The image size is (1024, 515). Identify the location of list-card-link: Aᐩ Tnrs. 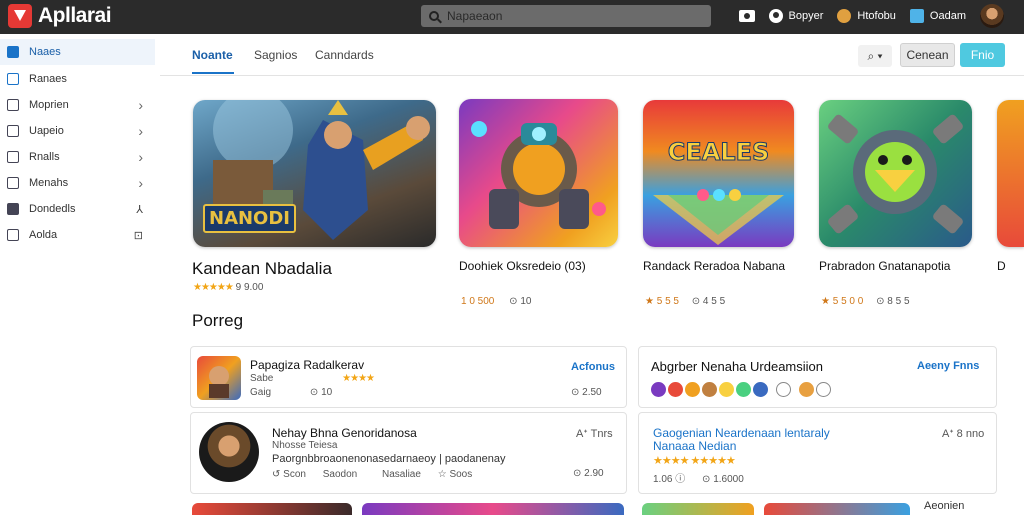
(594, 433).